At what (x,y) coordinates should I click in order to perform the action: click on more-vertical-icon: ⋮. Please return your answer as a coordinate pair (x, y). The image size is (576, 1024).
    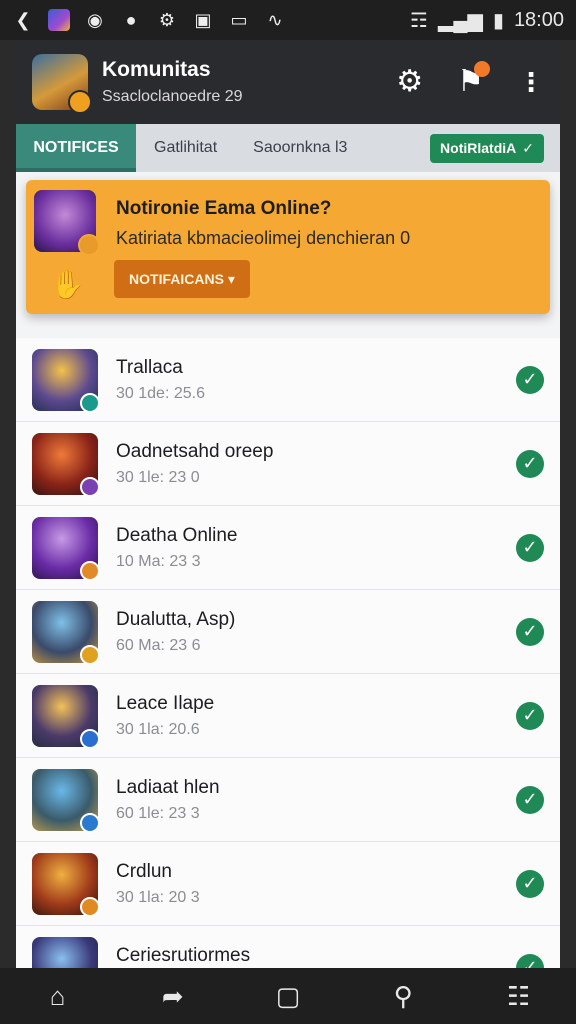
    Looking at the image, I should click on (531, 82).